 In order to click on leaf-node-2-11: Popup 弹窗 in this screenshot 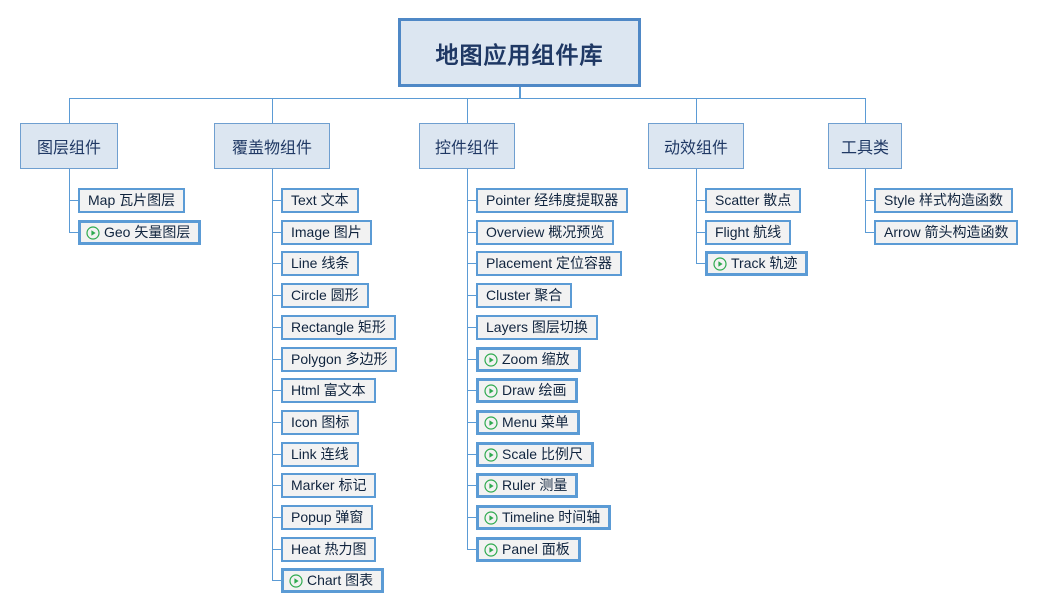, I will do `click(327, 517)`.